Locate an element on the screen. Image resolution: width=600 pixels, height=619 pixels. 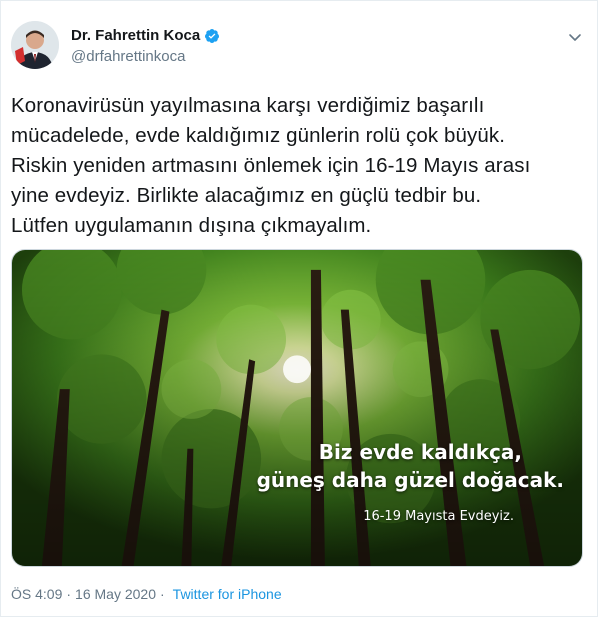
tweet-time: ÖS 4:09 is located at coordinates (36, 594).